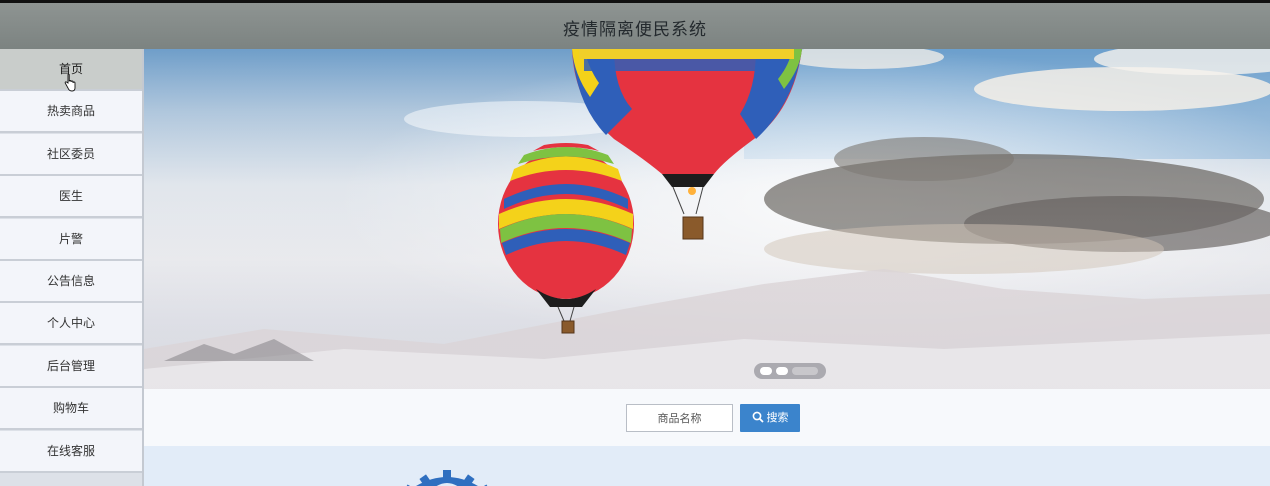  What do you see at coordinates (71, 366) in the screenshot?
I see `sidebar-item-admin: 后台管理` at bounding box center [71, 366].